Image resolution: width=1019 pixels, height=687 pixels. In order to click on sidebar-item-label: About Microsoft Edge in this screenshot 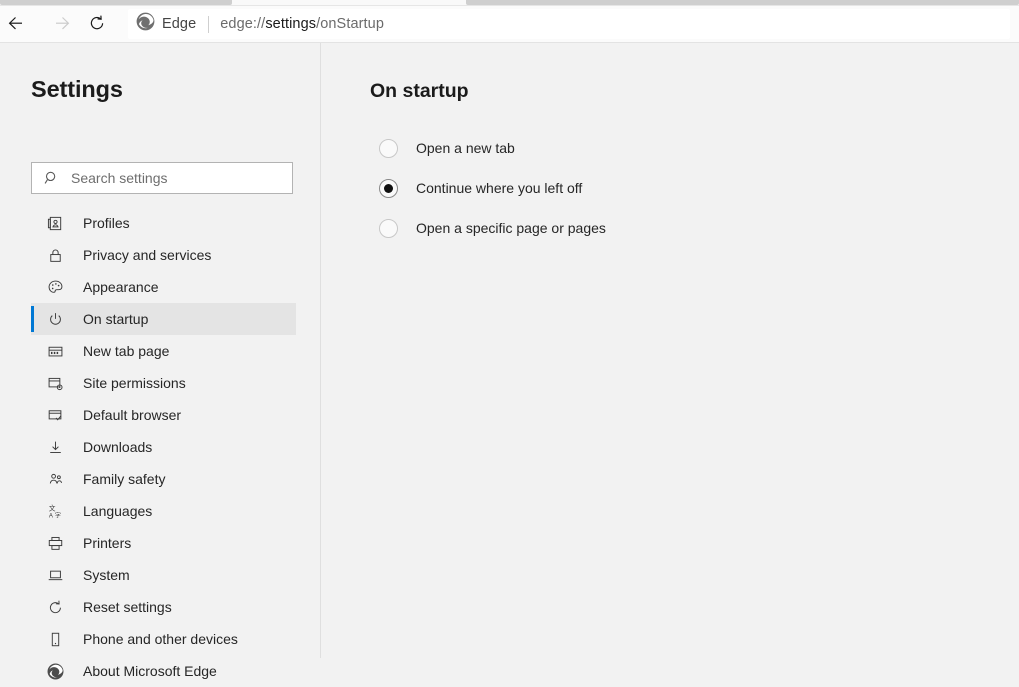, I will do `click(150, 671)`.